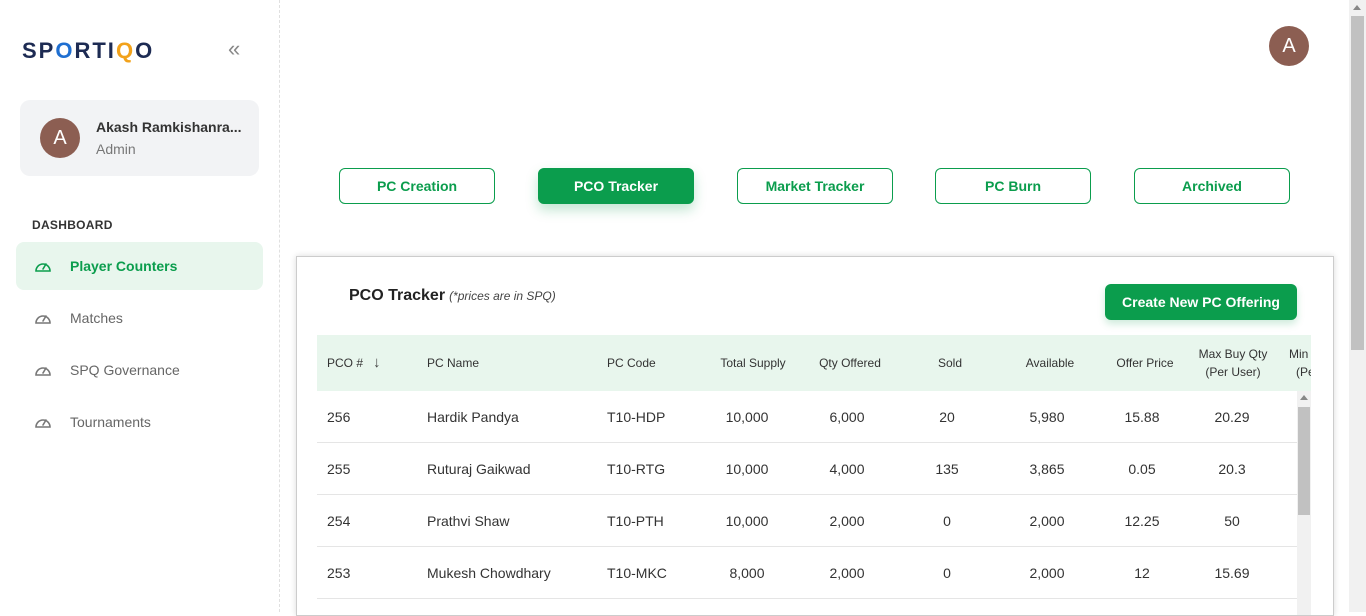  Describe the element at coordinates (88, 51) in the screenshot. I see `sportiqo-logo: SPORTIQO` at that location.